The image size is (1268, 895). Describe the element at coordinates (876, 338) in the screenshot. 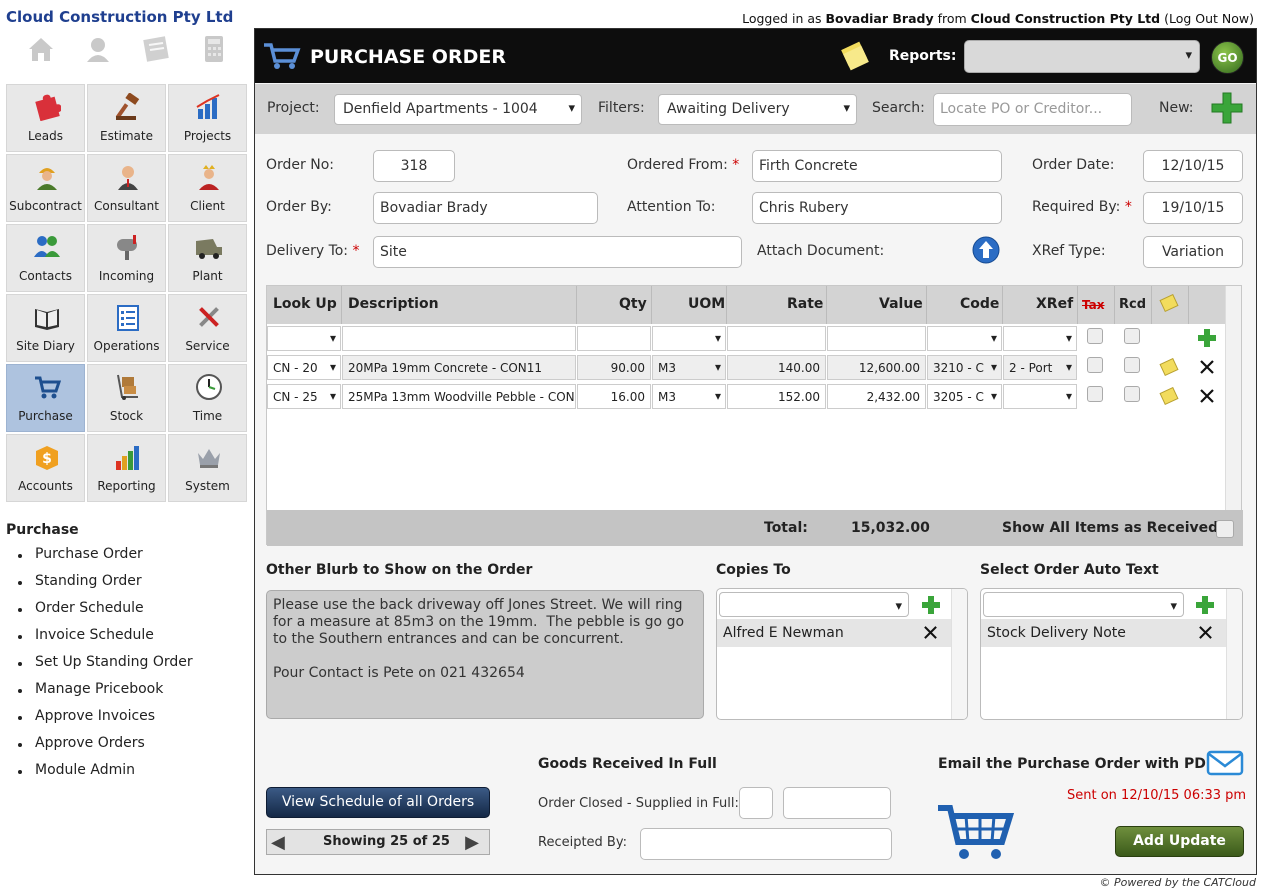

I see `new-value-input` at that location.